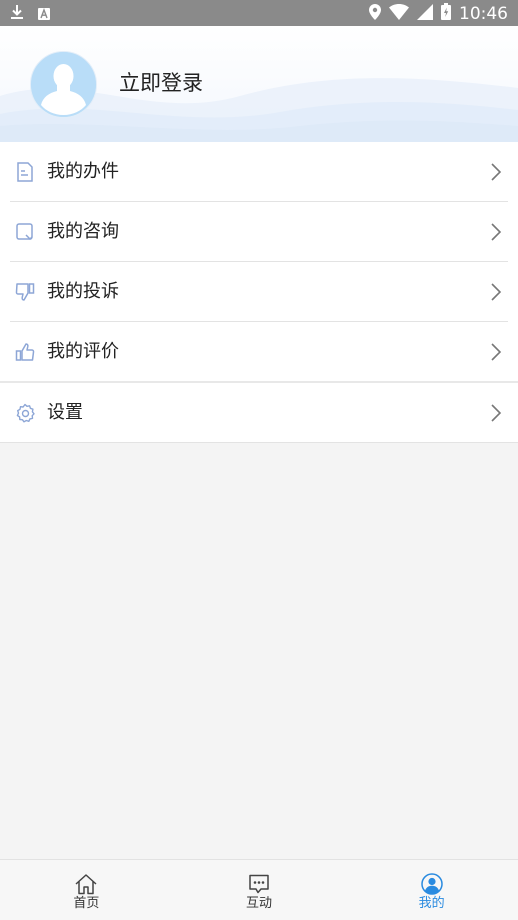 The height and width of the screenshot is (920, 518). Describe the element at coordinates (446, 13) in the screenshot. I see `battery-icon` at that location.